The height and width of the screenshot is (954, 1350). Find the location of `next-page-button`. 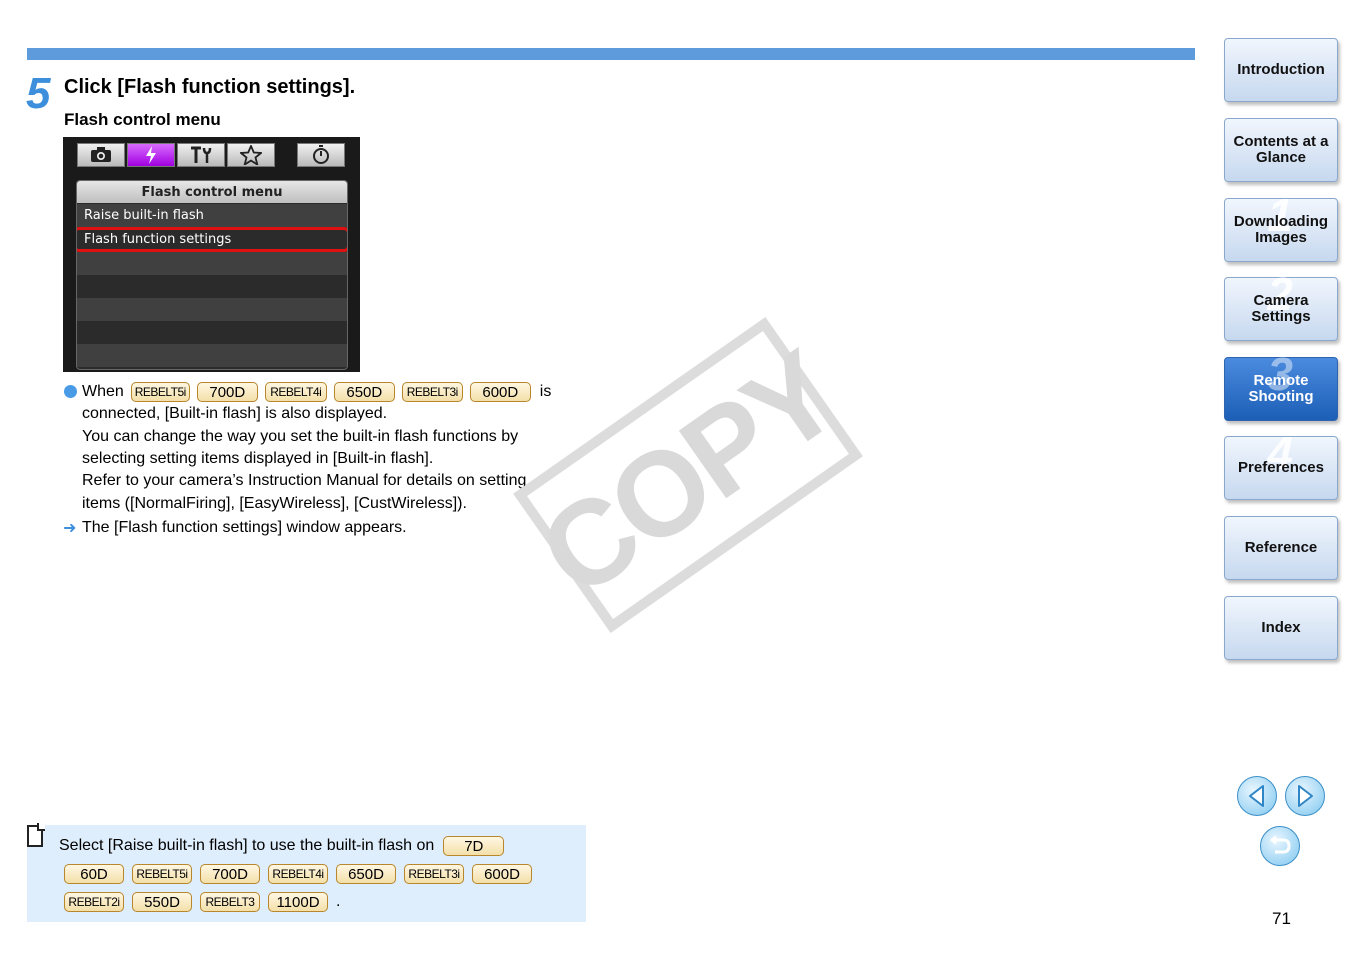

next-page-button is located at coordinates (1305, 796).